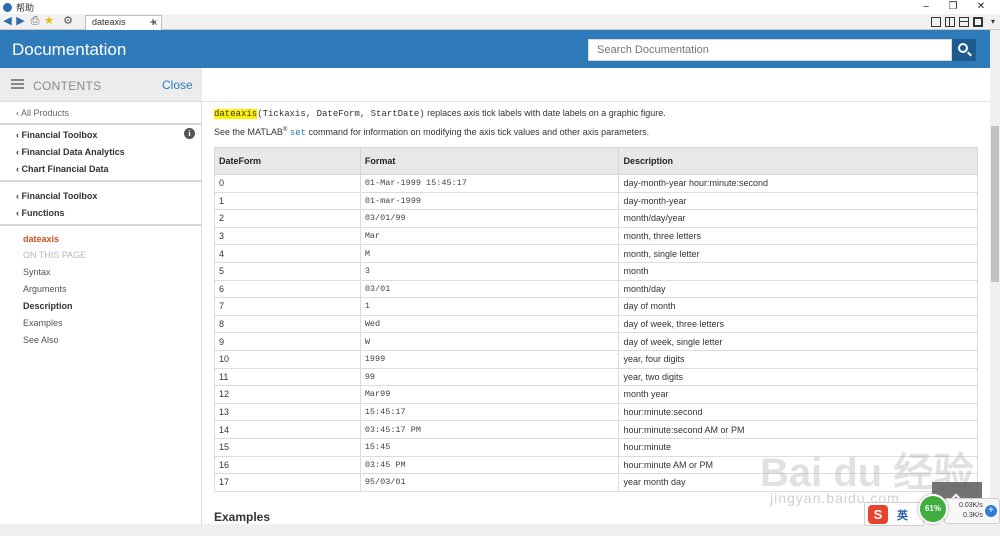 Image resolution: width=1000 pixels, height=536 pixels. I want to click on section-link-examples: Examples, so click(43, 323).